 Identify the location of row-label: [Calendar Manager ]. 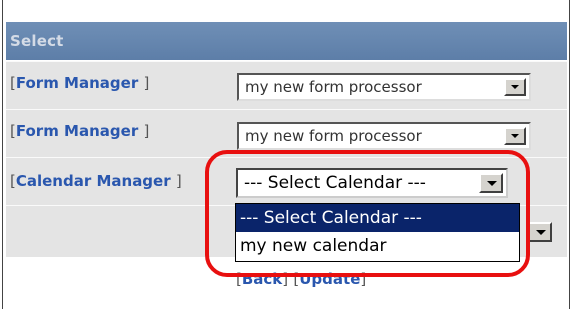
(96, 181).